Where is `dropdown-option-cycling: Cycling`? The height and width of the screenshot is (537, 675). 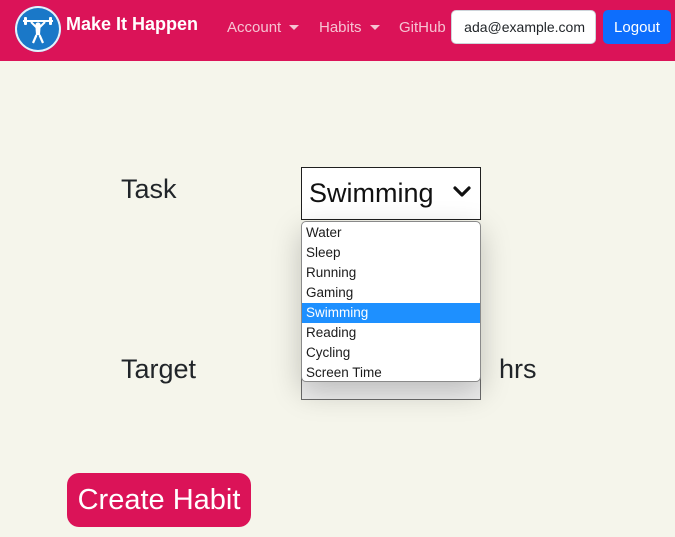 dropdown-option-cycling: Cycling is located at coordinates (391, 353).